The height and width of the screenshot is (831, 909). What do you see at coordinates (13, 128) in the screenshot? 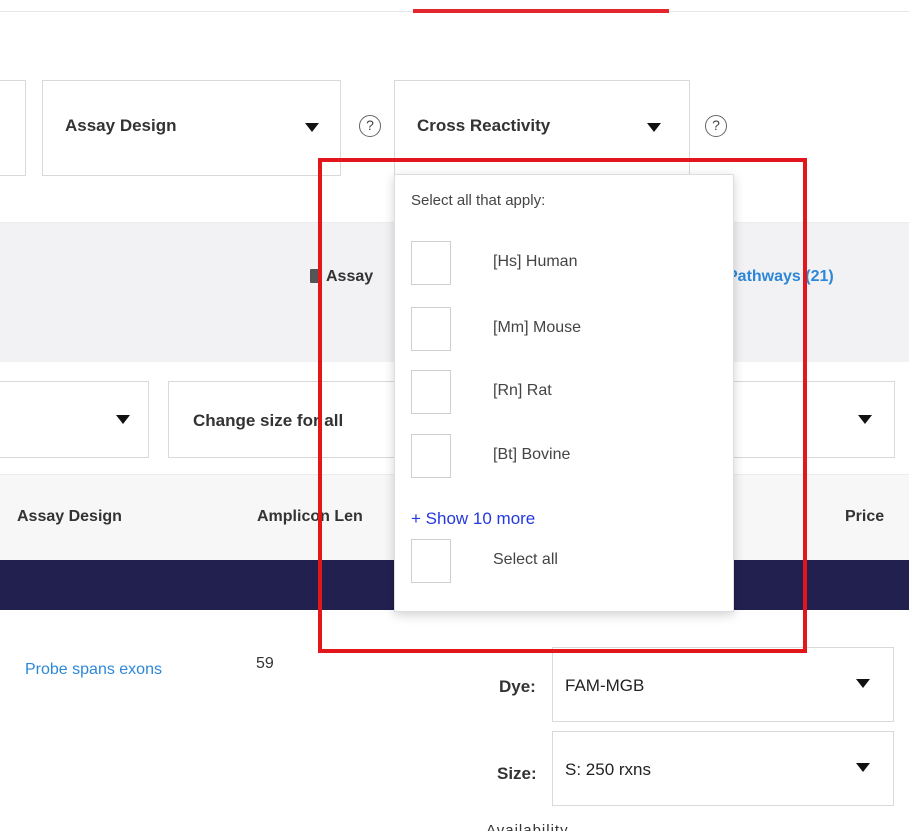
I see `filter-previous` at bounding box center [13, 128].